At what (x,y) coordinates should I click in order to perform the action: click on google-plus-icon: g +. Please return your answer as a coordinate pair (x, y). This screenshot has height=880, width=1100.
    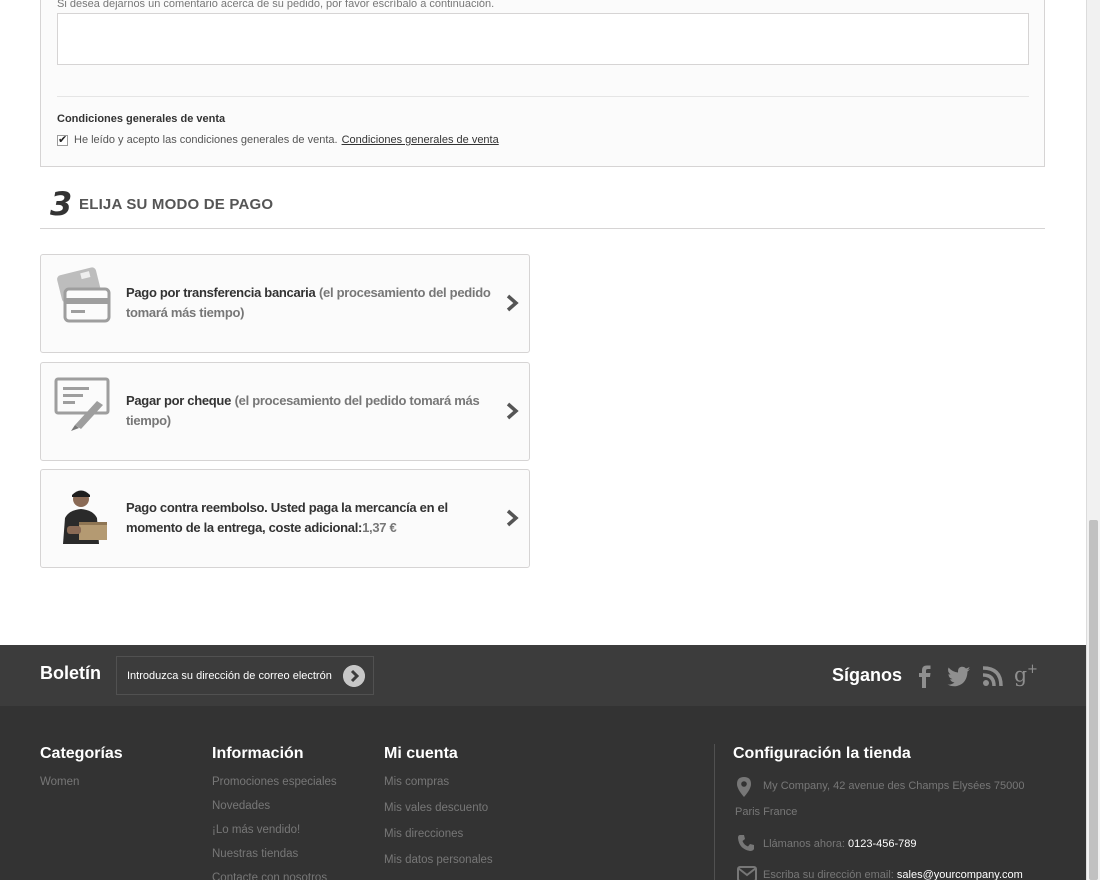
    Looking at the image, I should click on (1027, 674).